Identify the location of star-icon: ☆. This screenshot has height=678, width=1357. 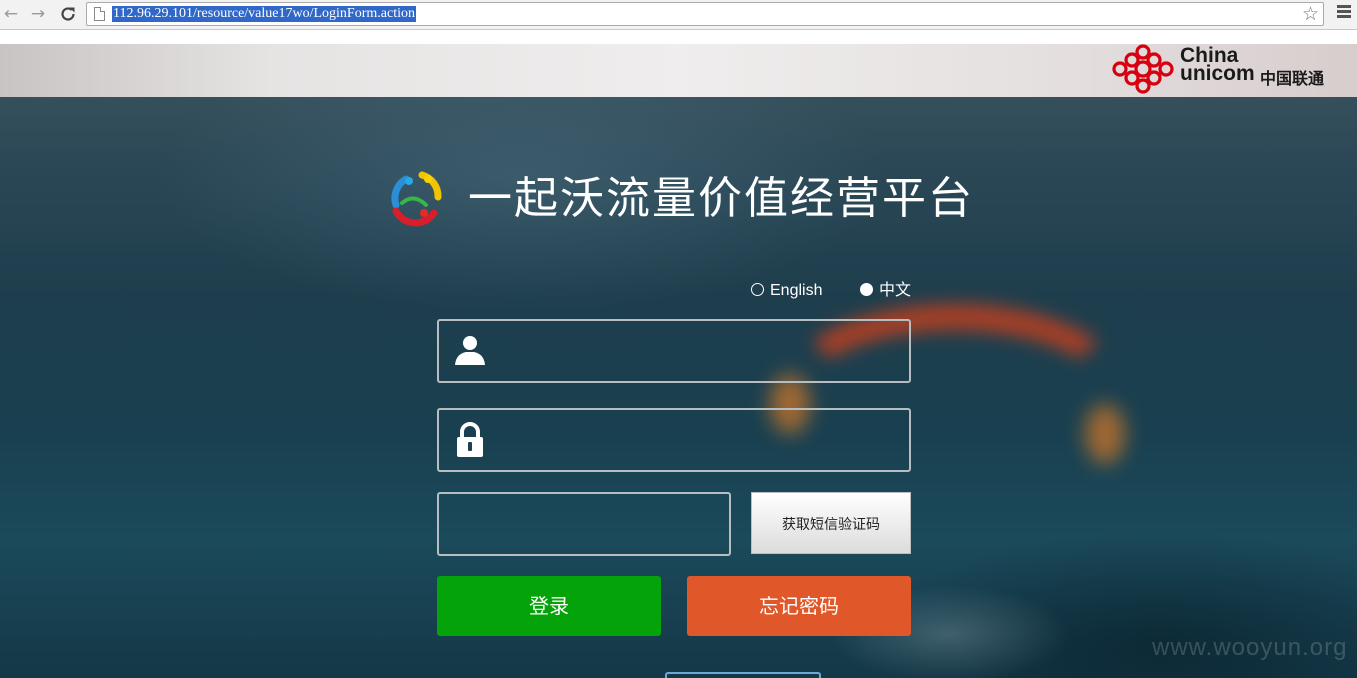
(1310, 14).